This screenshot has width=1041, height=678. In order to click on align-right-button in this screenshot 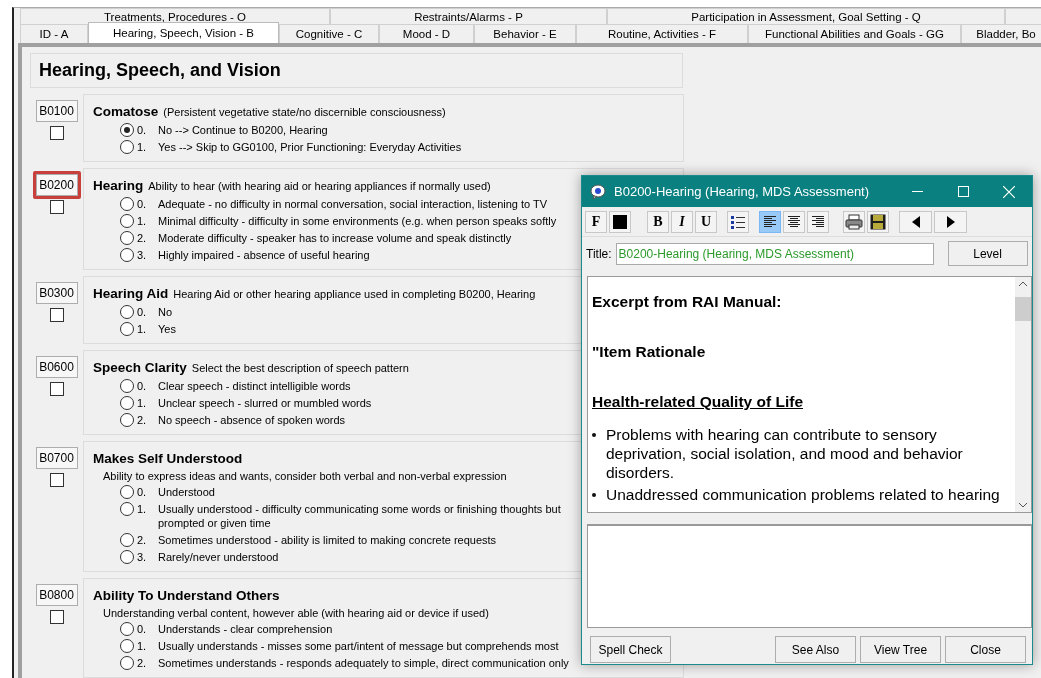, I will do `click(818, 221)`.